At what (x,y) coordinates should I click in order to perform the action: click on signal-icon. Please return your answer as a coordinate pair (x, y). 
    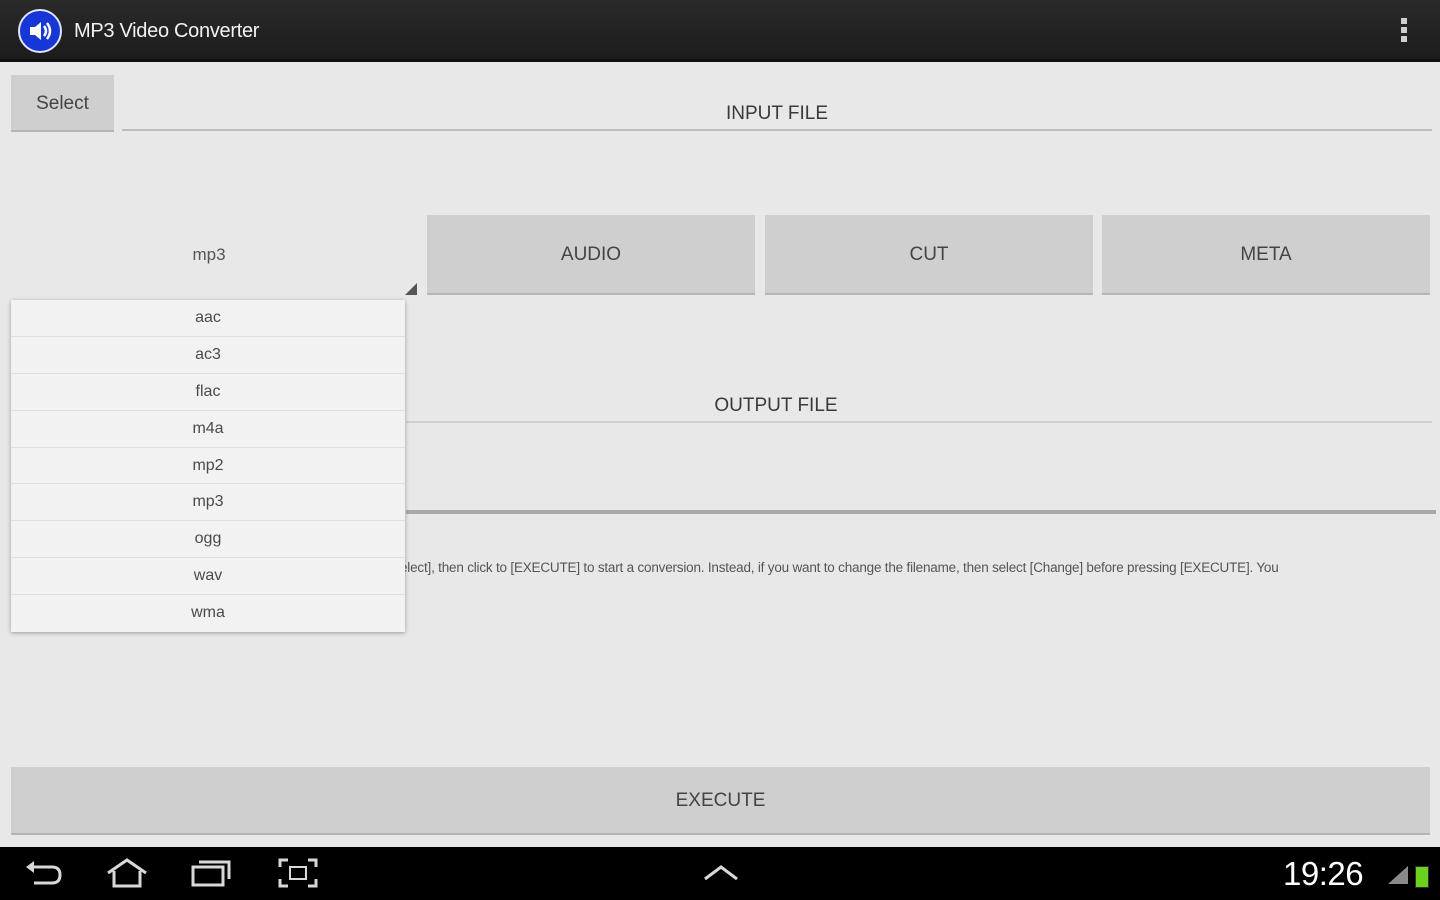
    Looking at the image, I should click on (1398, 875).